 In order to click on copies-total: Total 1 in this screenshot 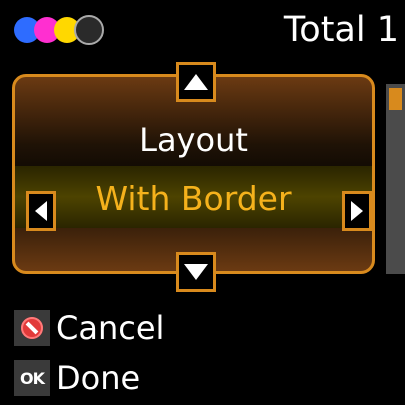, I will do `click(341, 30)`.